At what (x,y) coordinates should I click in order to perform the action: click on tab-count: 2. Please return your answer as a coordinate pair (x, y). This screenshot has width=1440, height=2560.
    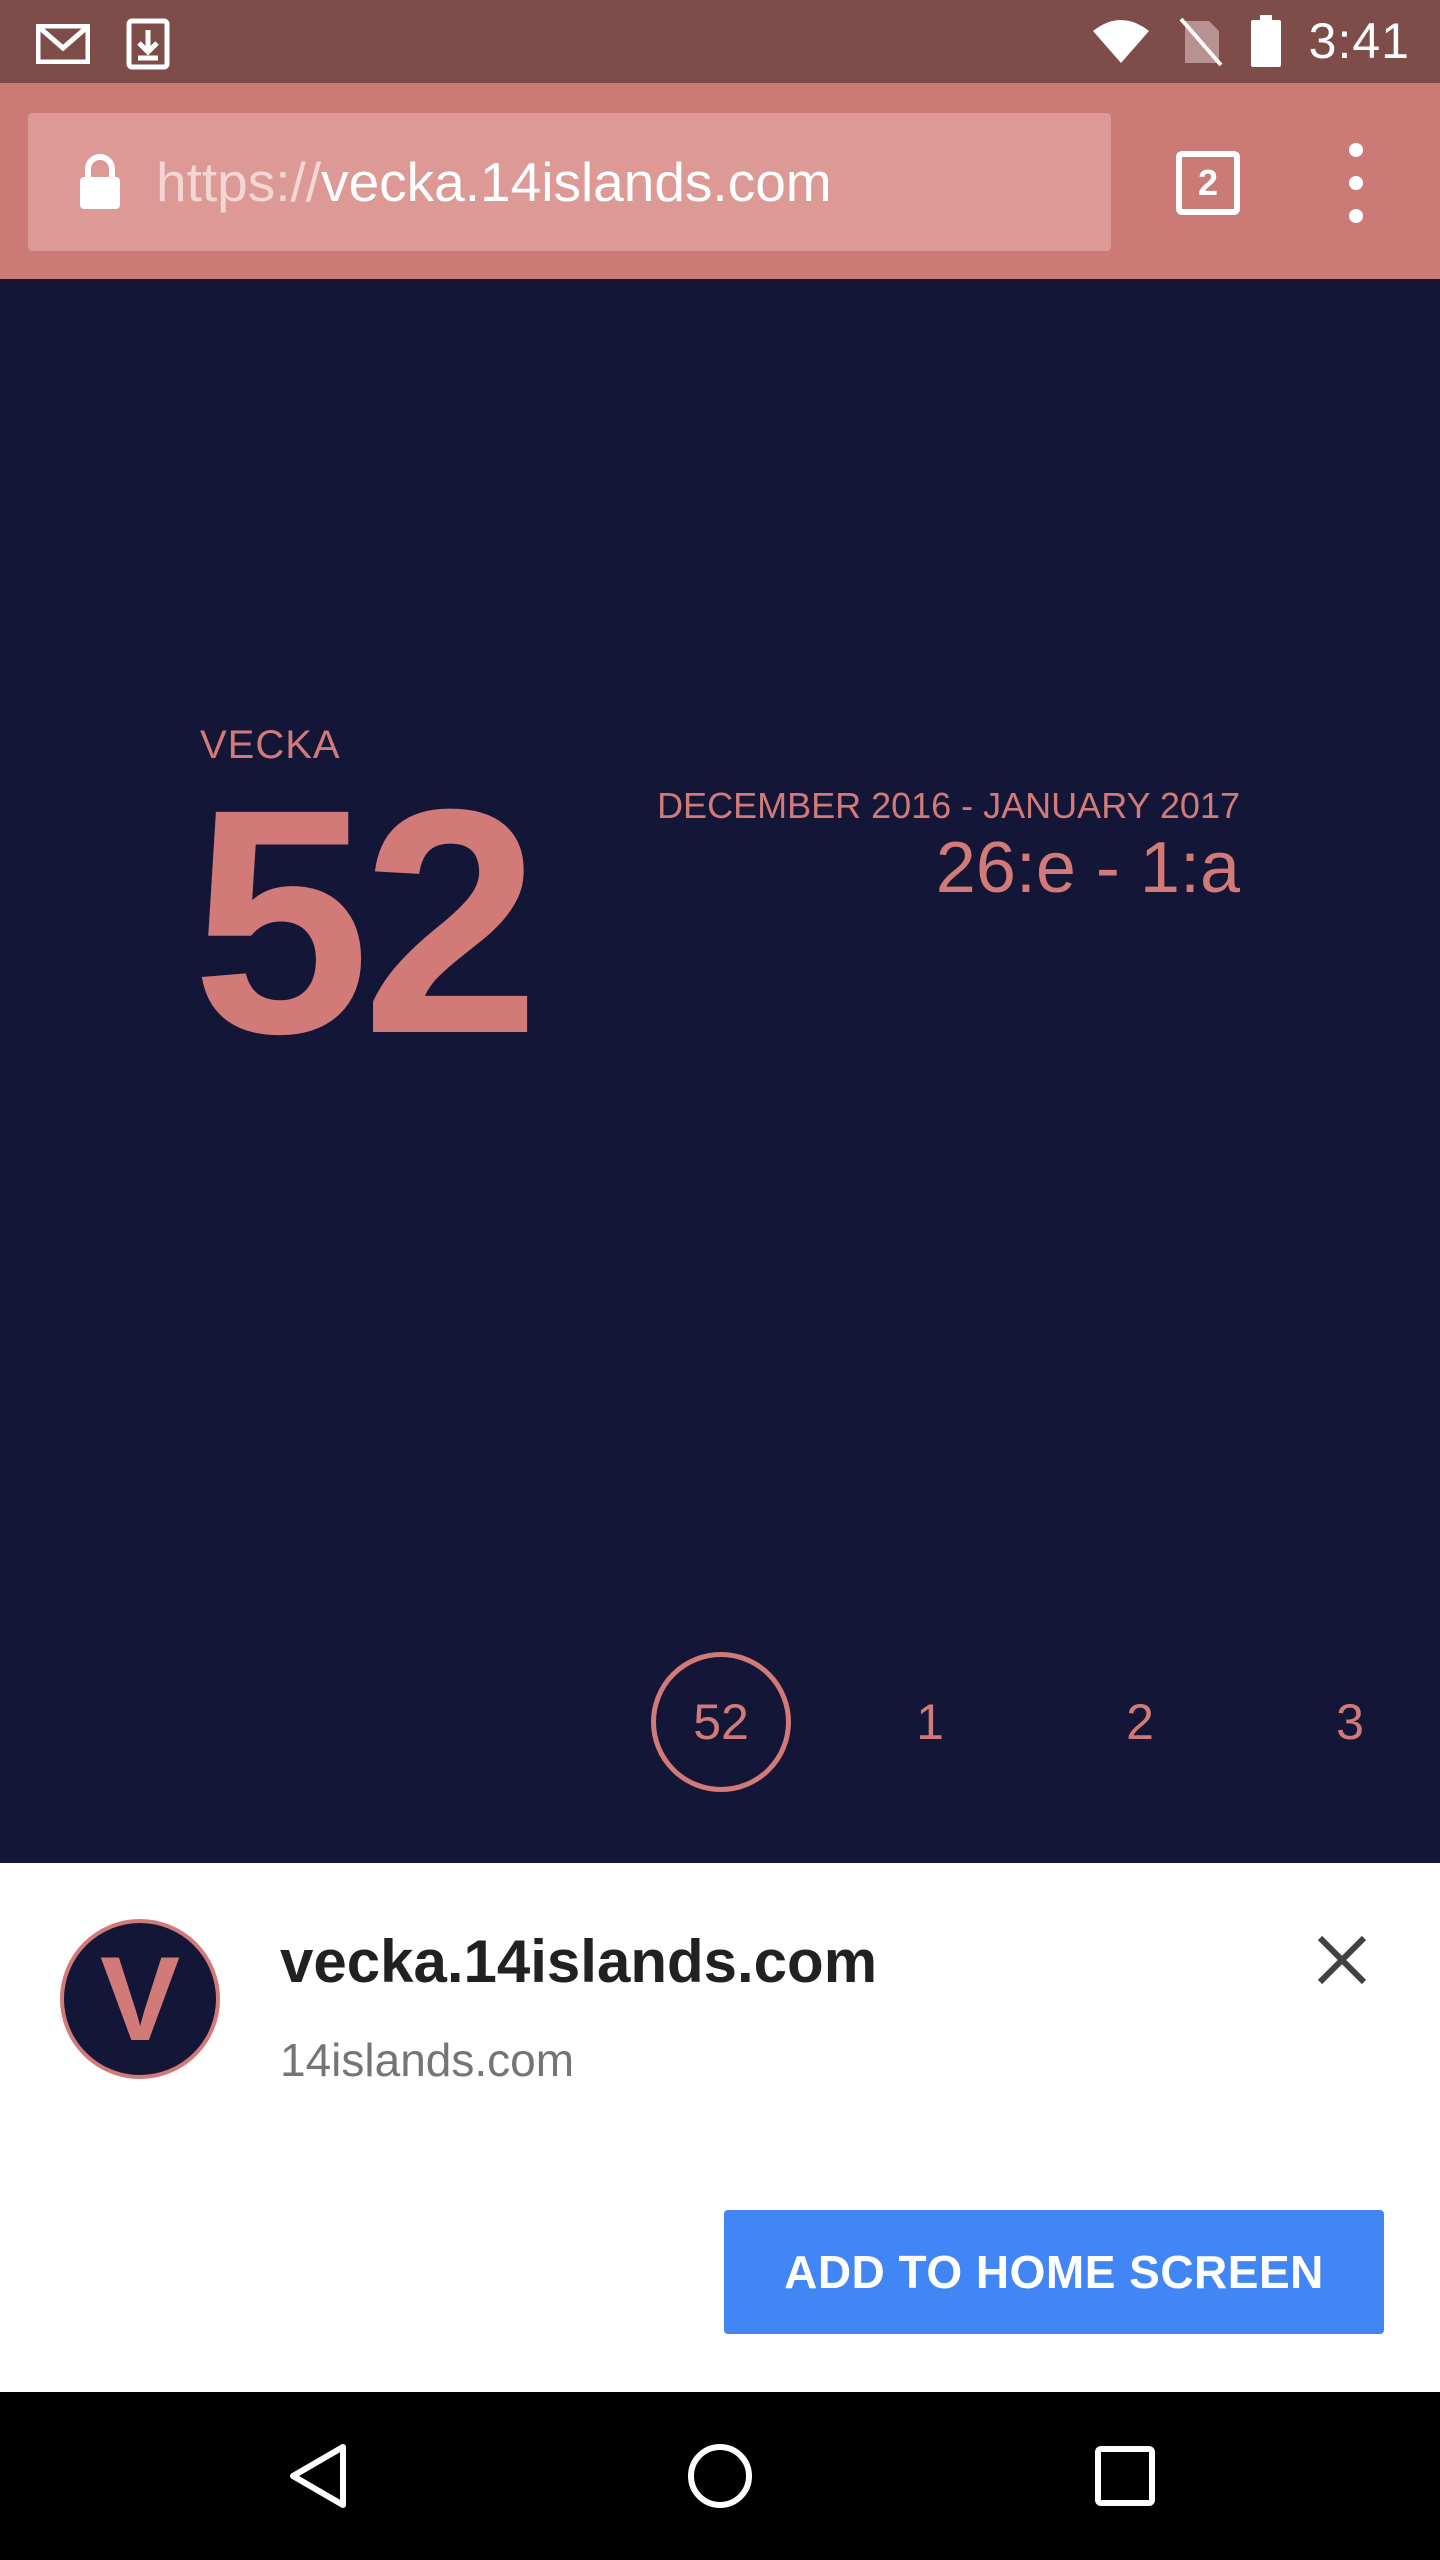
    Looking at the image, I should click on (1208, 182).